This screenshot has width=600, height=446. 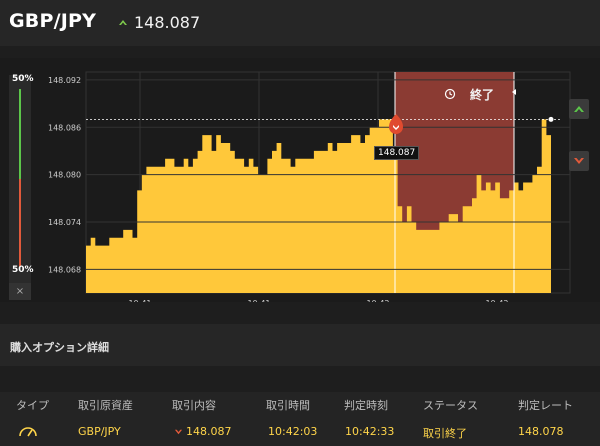 What do you see at coordinates (64, 222) in the screenshot?
I see `y-tick-label: 148.074` at bounding box center [64, 222].